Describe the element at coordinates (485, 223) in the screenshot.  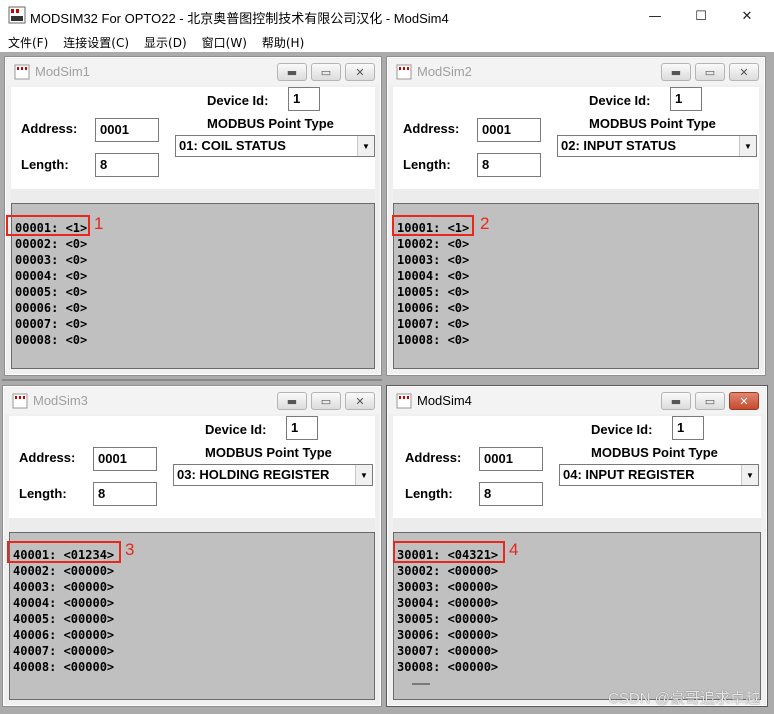
I see `highlight-number-2: 2` at that location.